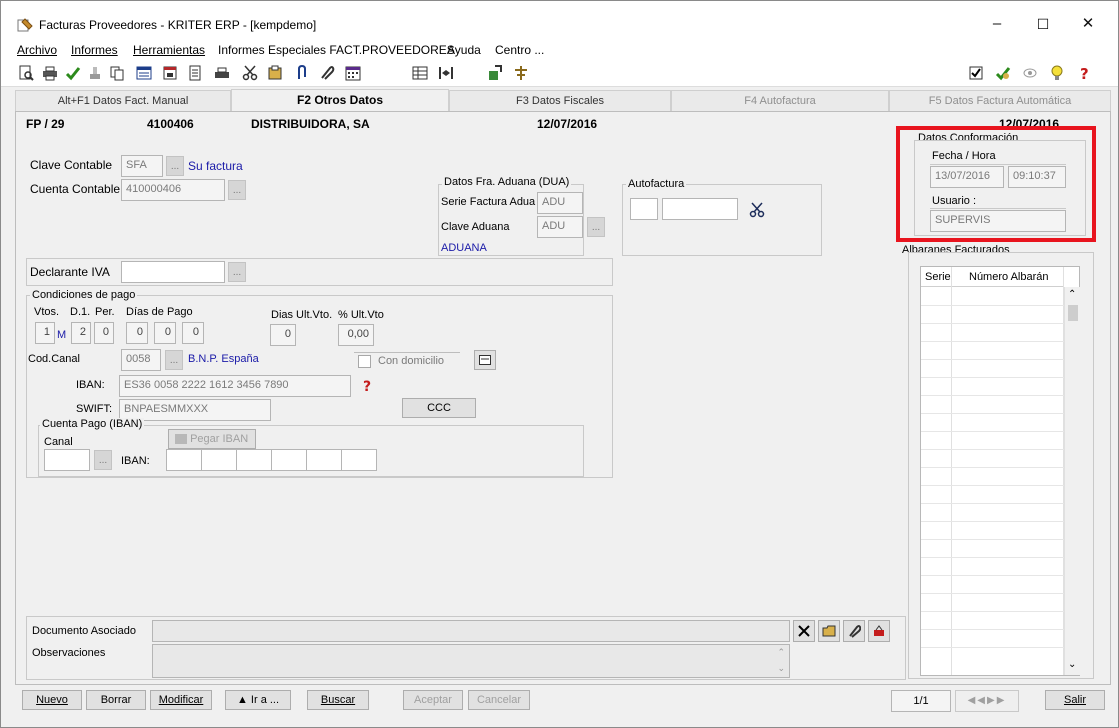 The height and width of the screenshot is (728, 1119). I want to click on menu-informes-especiales: Informes Especiales FACT.PROVEEDORES, so click(336, 50).